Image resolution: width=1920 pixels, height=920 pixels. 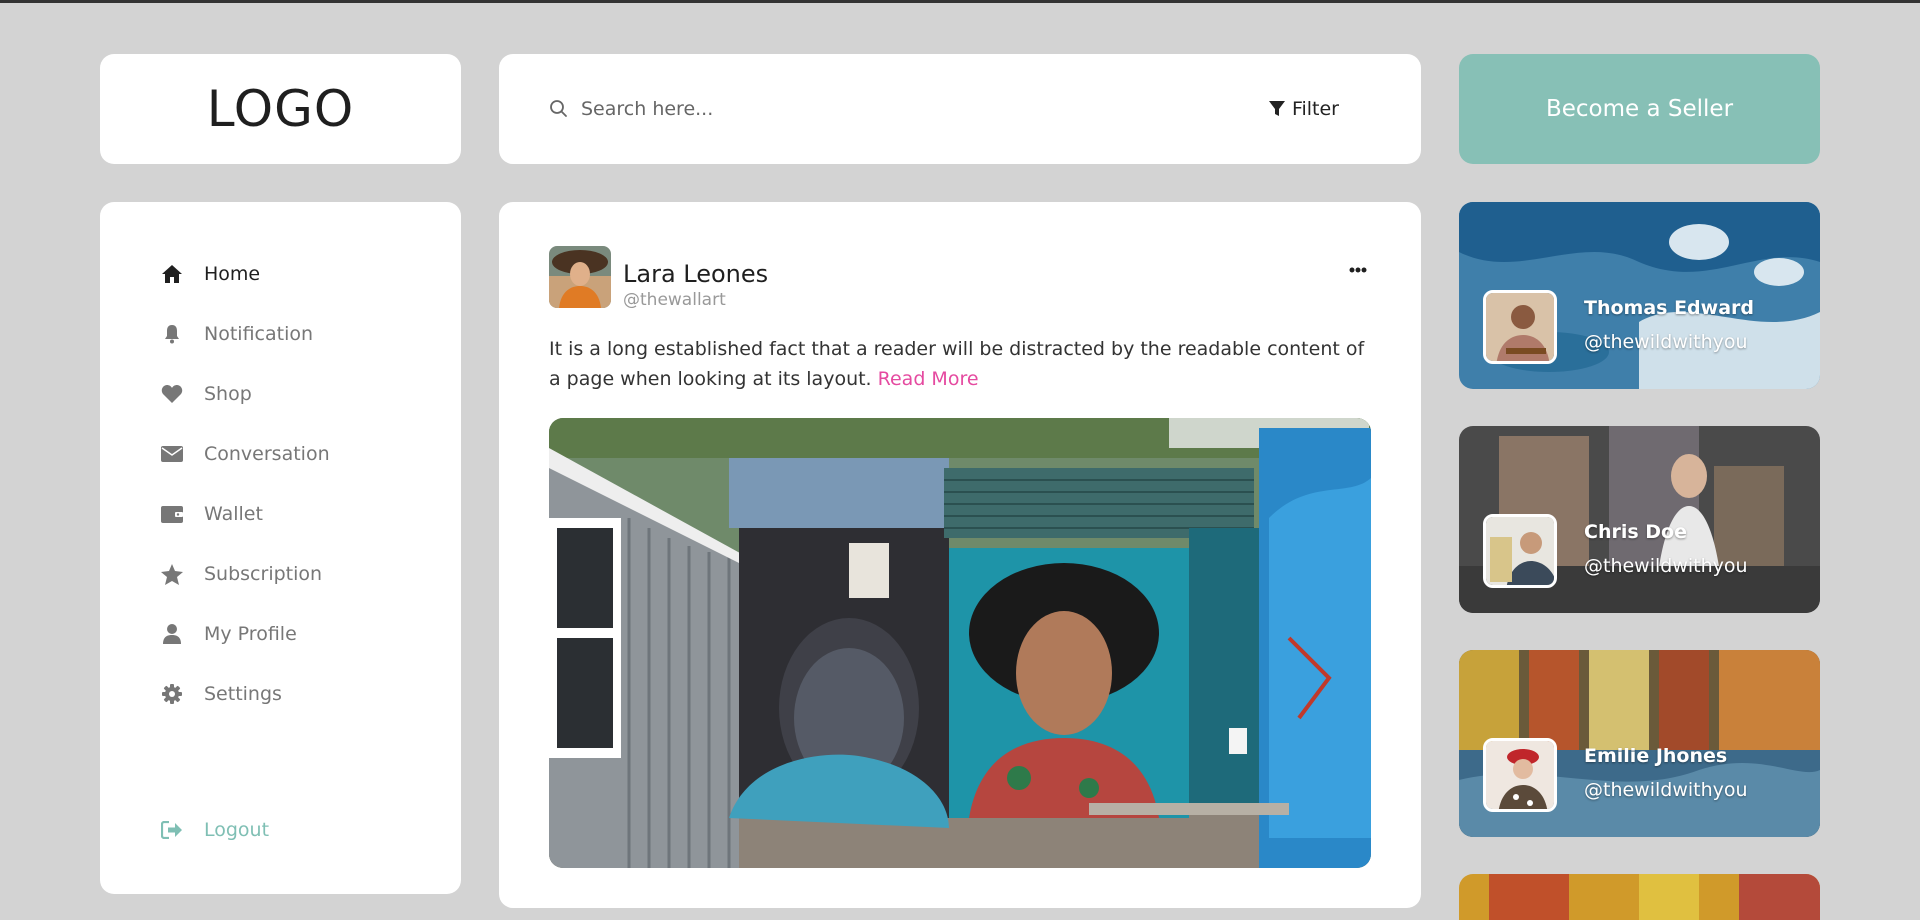 What do you see at coordinates (1639, 743) in the screenshot?
I see `user-card: Emilie Jhones @thewildwithyou` at bounding box center [1639, 743].